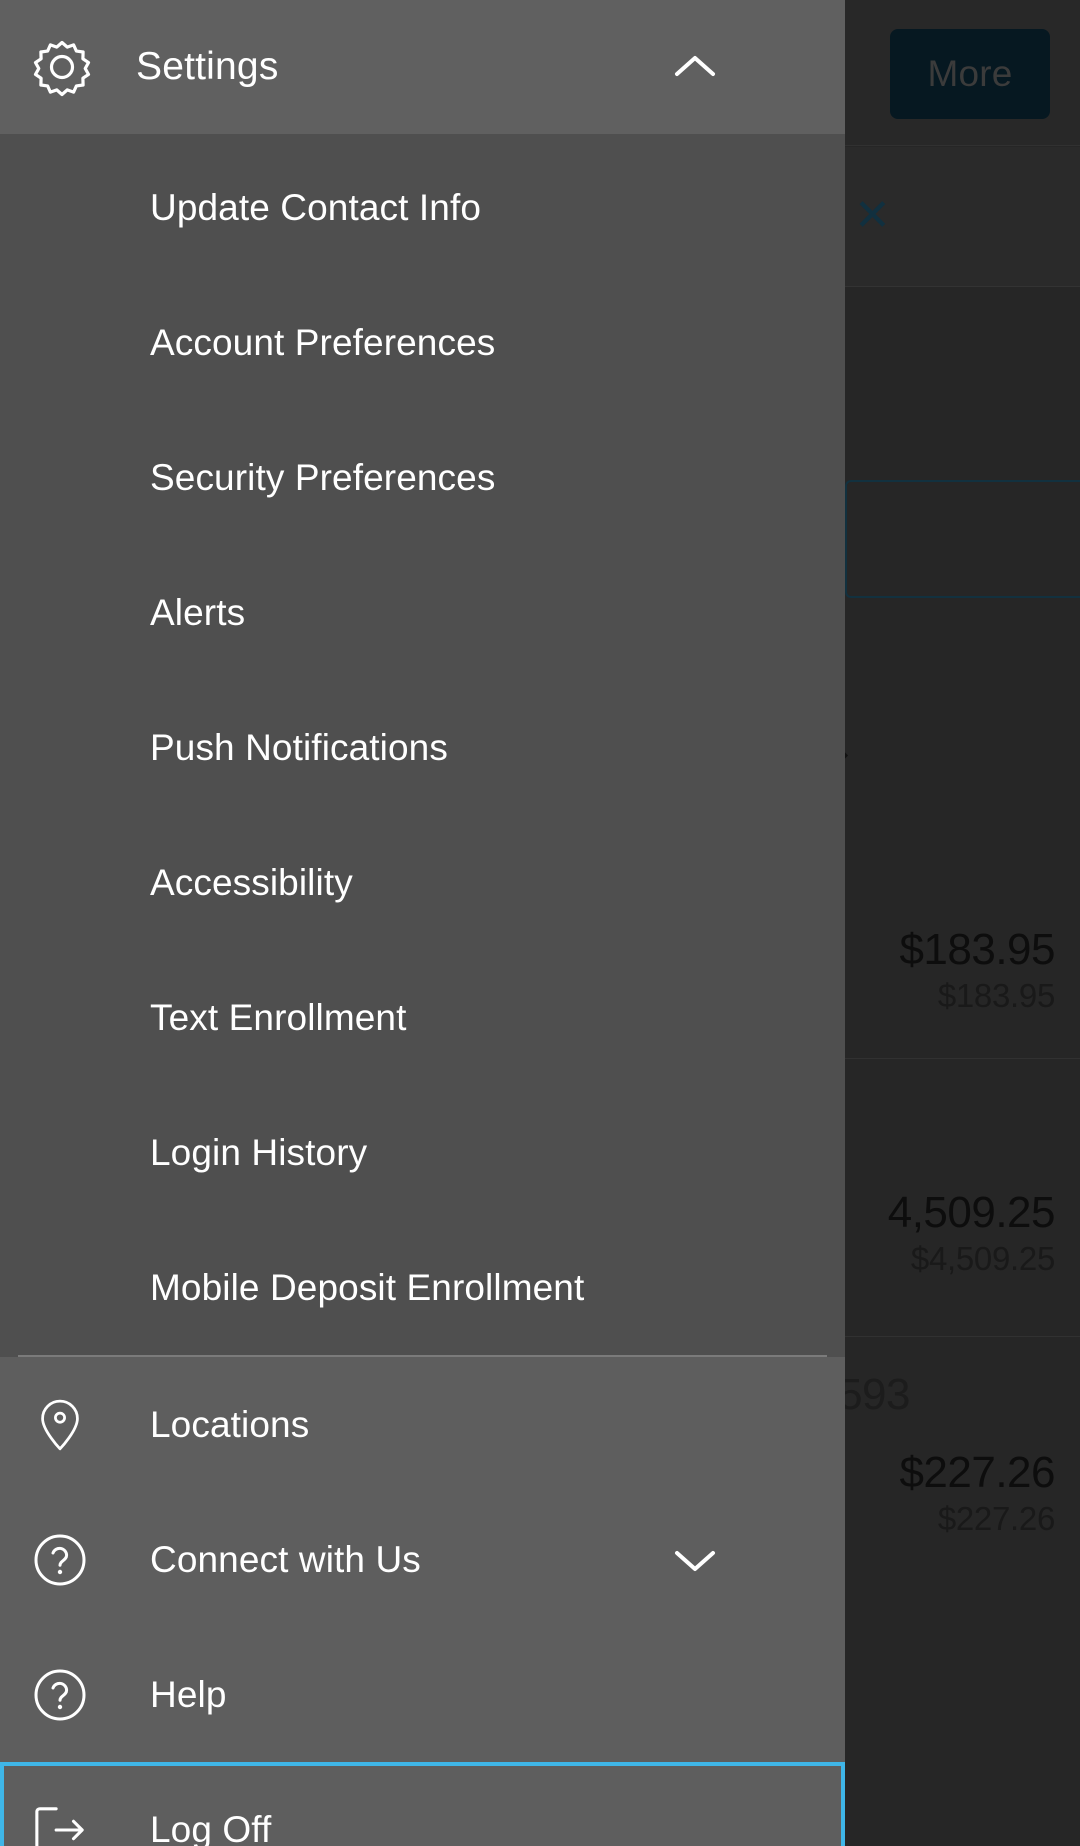  What do you see at coordinates (876, 217) in the screenshot?
I see `close-icon: ✕` at bounding box center [876, 217].